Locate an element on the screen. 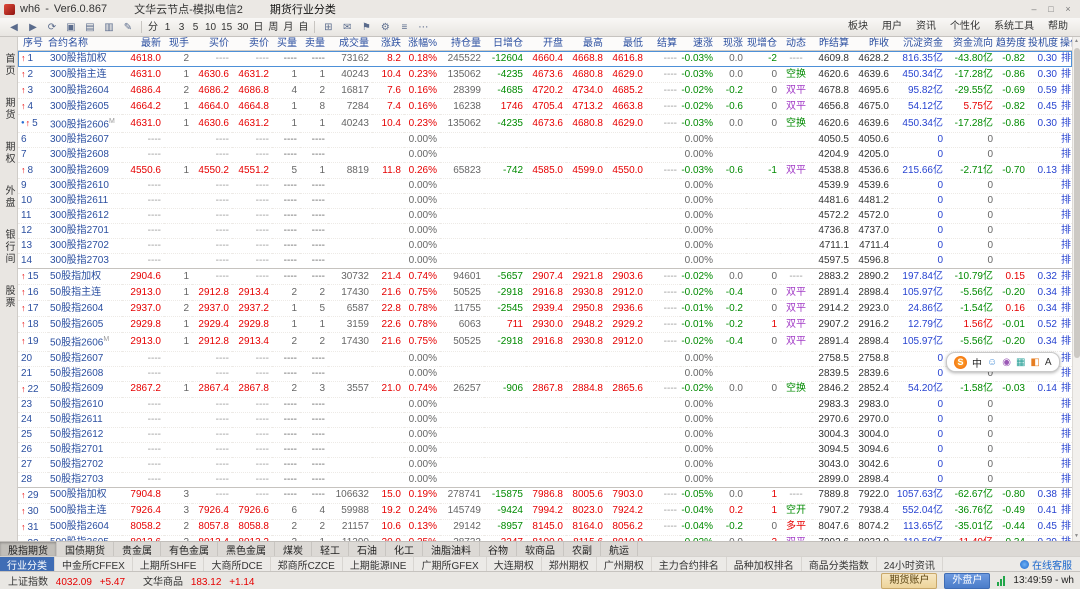  category-tab-ferrous: 黑色金属 is located at coordinates (246, 549).